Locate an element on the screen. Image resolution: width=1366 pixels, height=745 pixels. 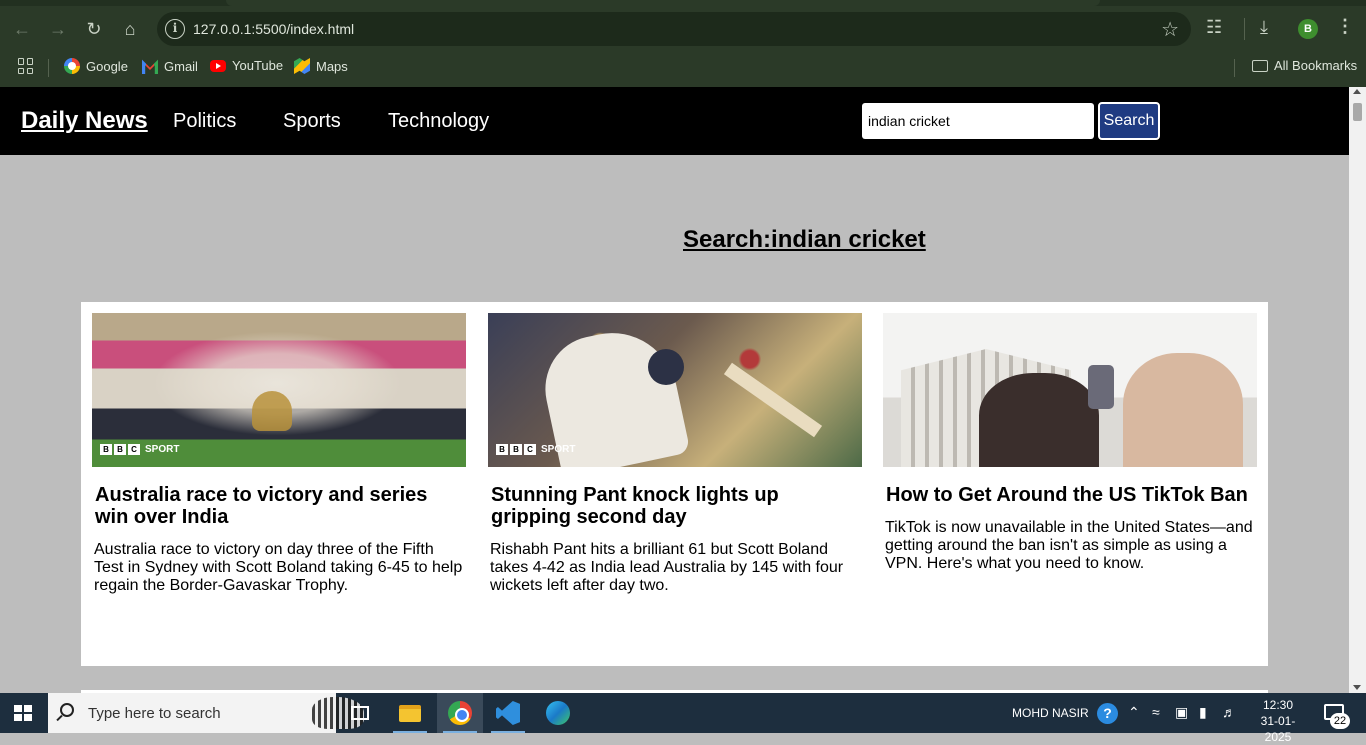
bookmark-youtube: YouTube is located at coordinates (246, 65).